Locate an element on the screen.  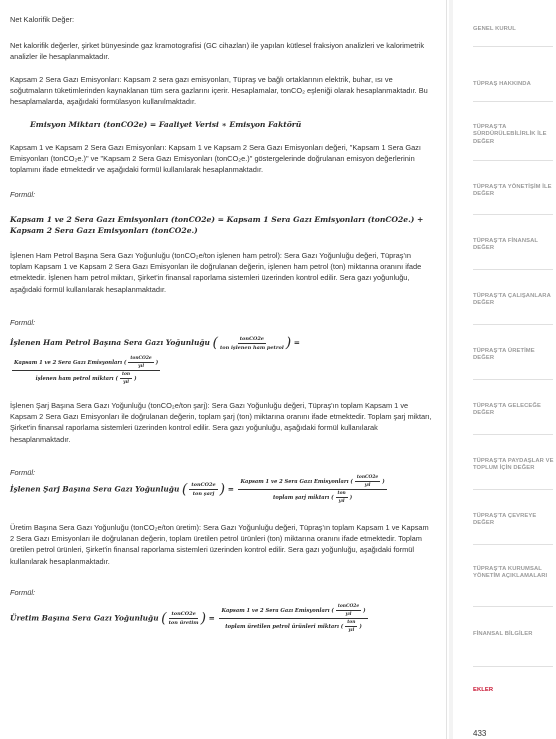
page-number: 433 is located at coordinates (480, 733).